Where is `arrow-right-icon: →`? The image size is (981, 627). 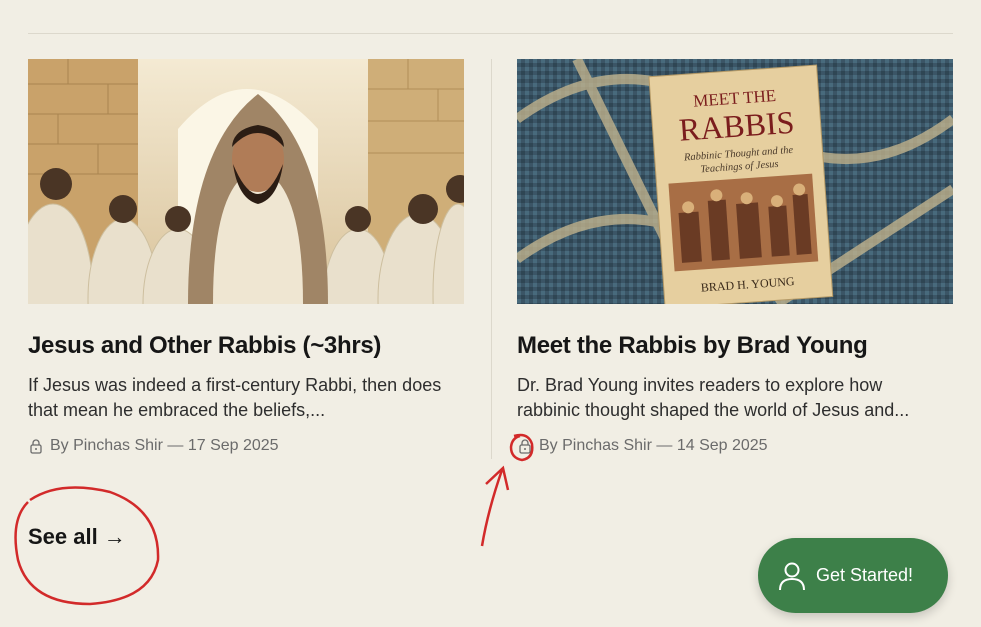
arrow-right-icon: → is located at coordinates (114, 536).